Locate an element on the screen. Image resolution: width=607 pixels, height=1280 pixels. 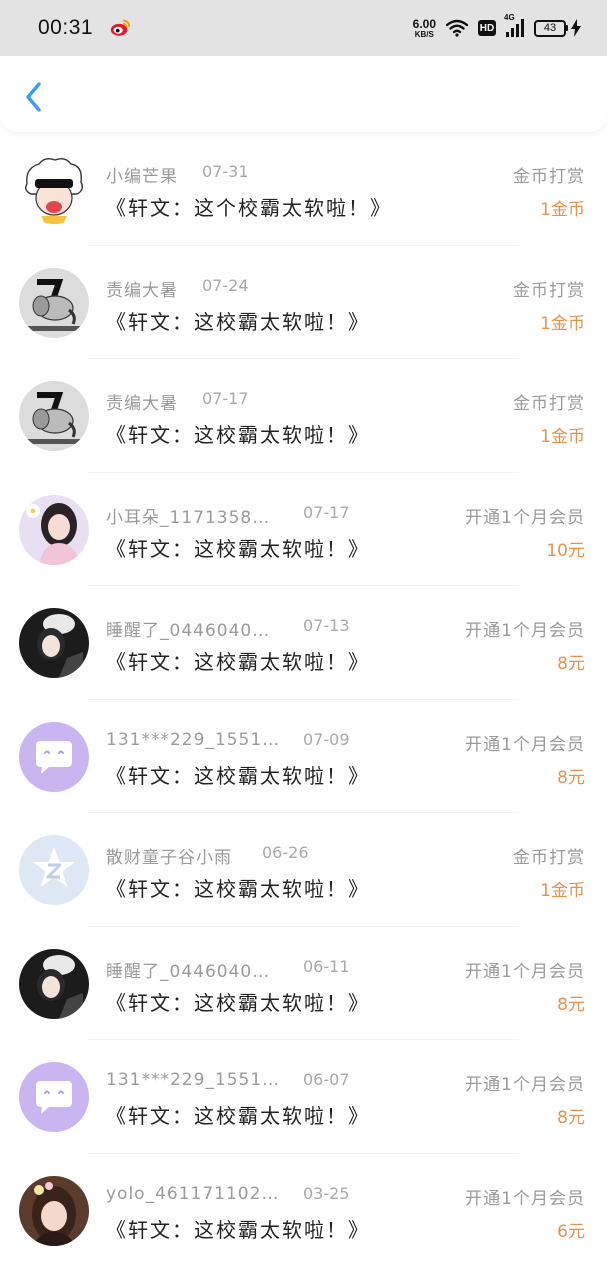
weibo-icon is located at coordinates (120, 27).